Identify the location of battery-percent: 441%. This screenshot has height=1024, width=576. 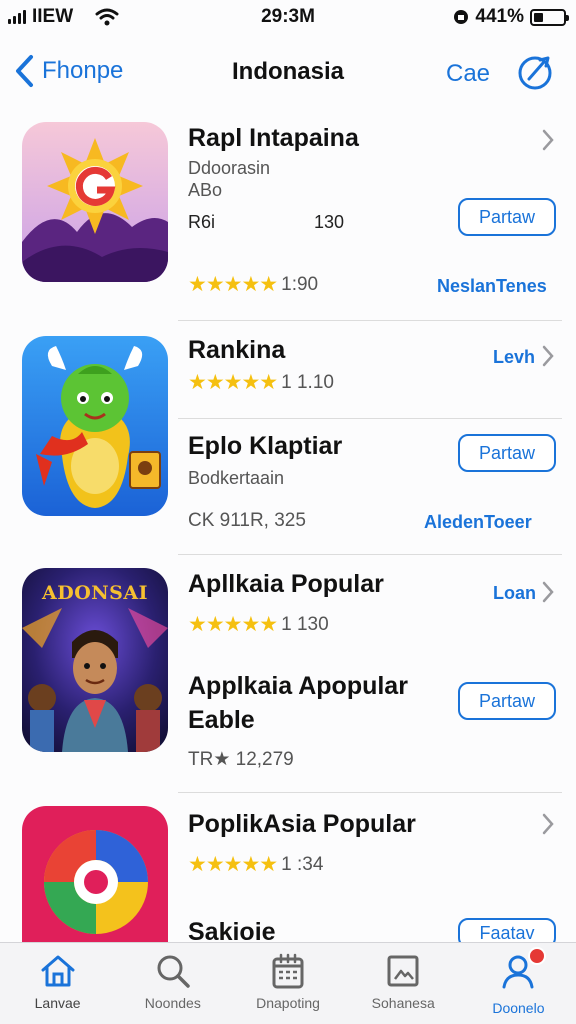
(499, 16).